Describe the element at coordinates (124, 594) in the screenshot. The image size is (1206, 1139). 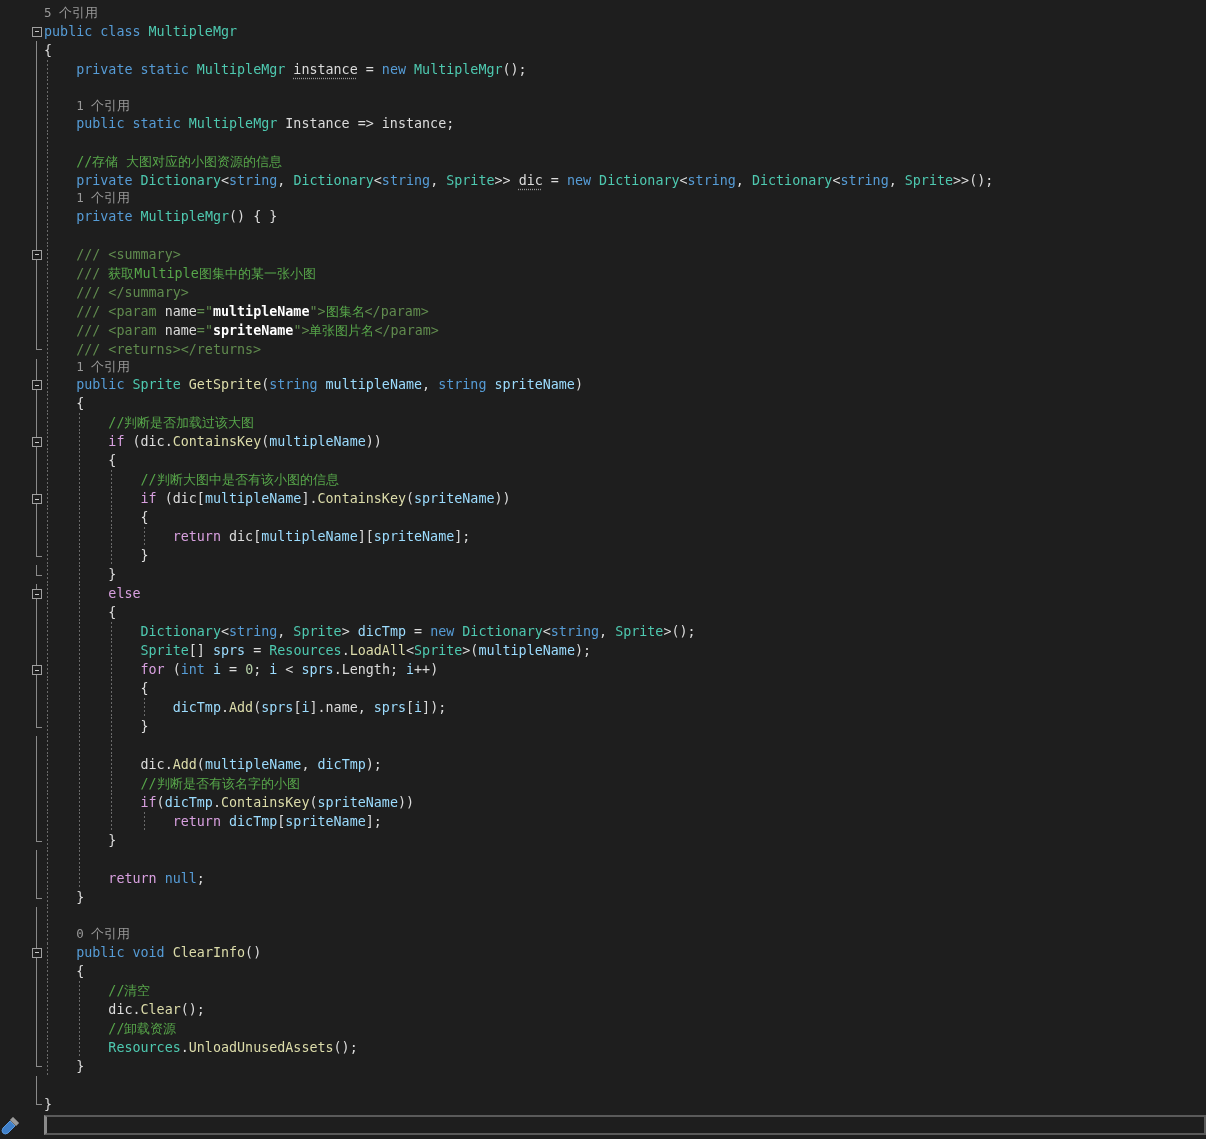
I see `code-line: else` at that location.